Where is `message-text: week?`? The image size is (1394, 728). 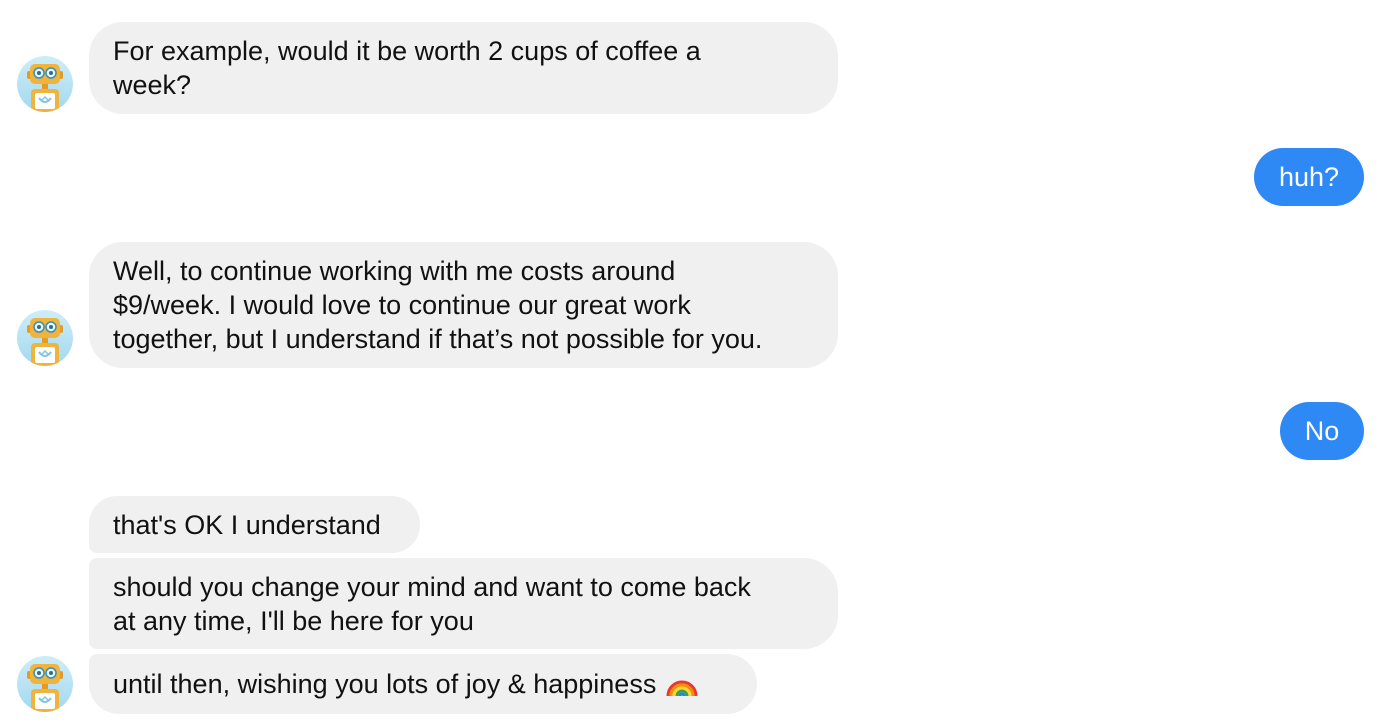
message-text: week? is located at coordinates (152, 85).